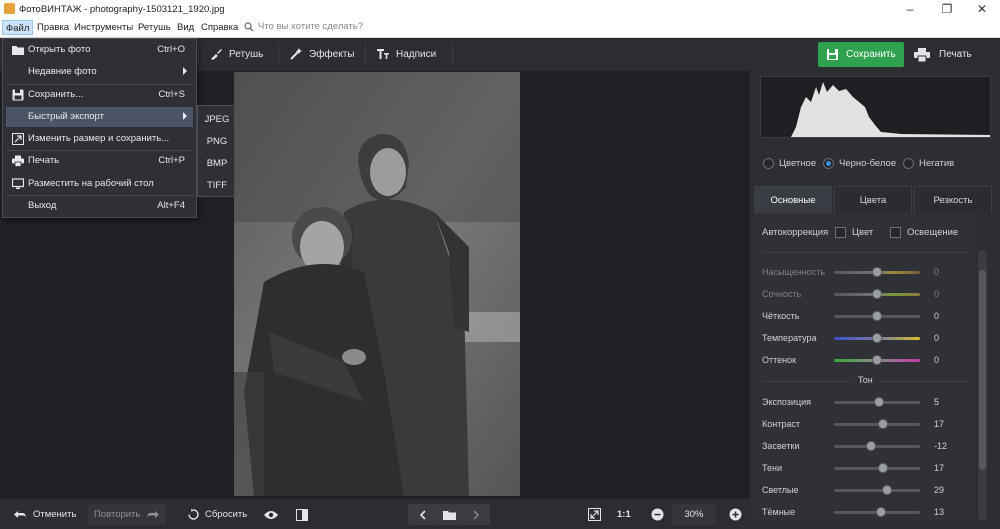 The height and width of the screenshot is (529, 1000). What do you see at coordinates (217, 514) in the screenshot?
I see `reset-button: Сбросить` at bounding box center [217, 514].